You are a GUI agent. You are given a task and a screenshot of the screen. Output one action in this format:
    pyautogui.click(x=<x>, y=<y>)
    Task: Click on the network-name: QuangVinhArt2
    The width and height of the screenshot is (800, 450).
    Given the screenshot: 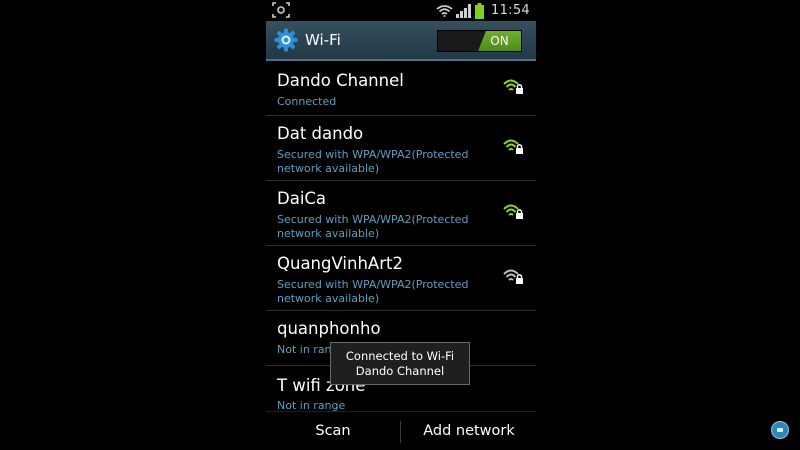 What is the action you would take?
    pyautogui.click(x=340, y=263)
    